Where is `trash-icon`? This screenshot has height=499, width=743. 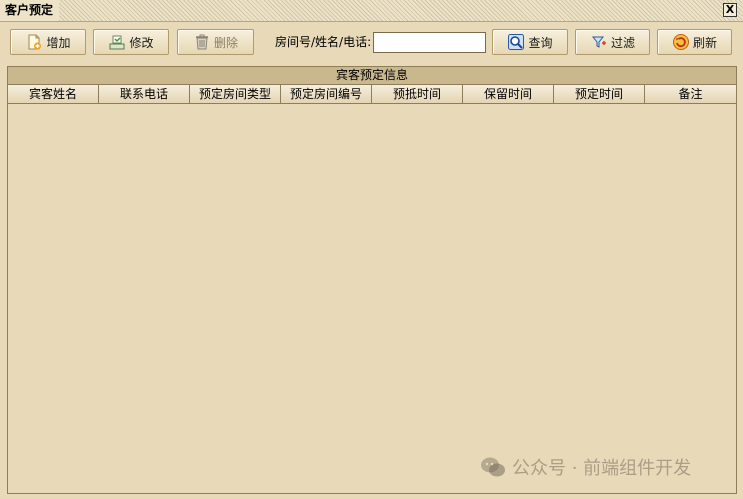 trash-icon is located at coordinates (202, 42).